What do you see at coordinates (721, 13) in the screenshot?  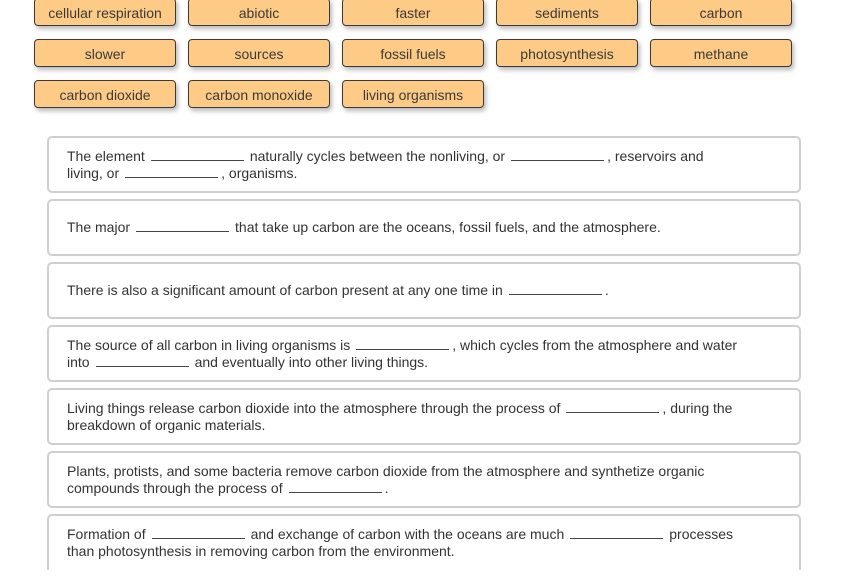 I see `word-chip-carbon: carbon` at bounding box center [721, 13].